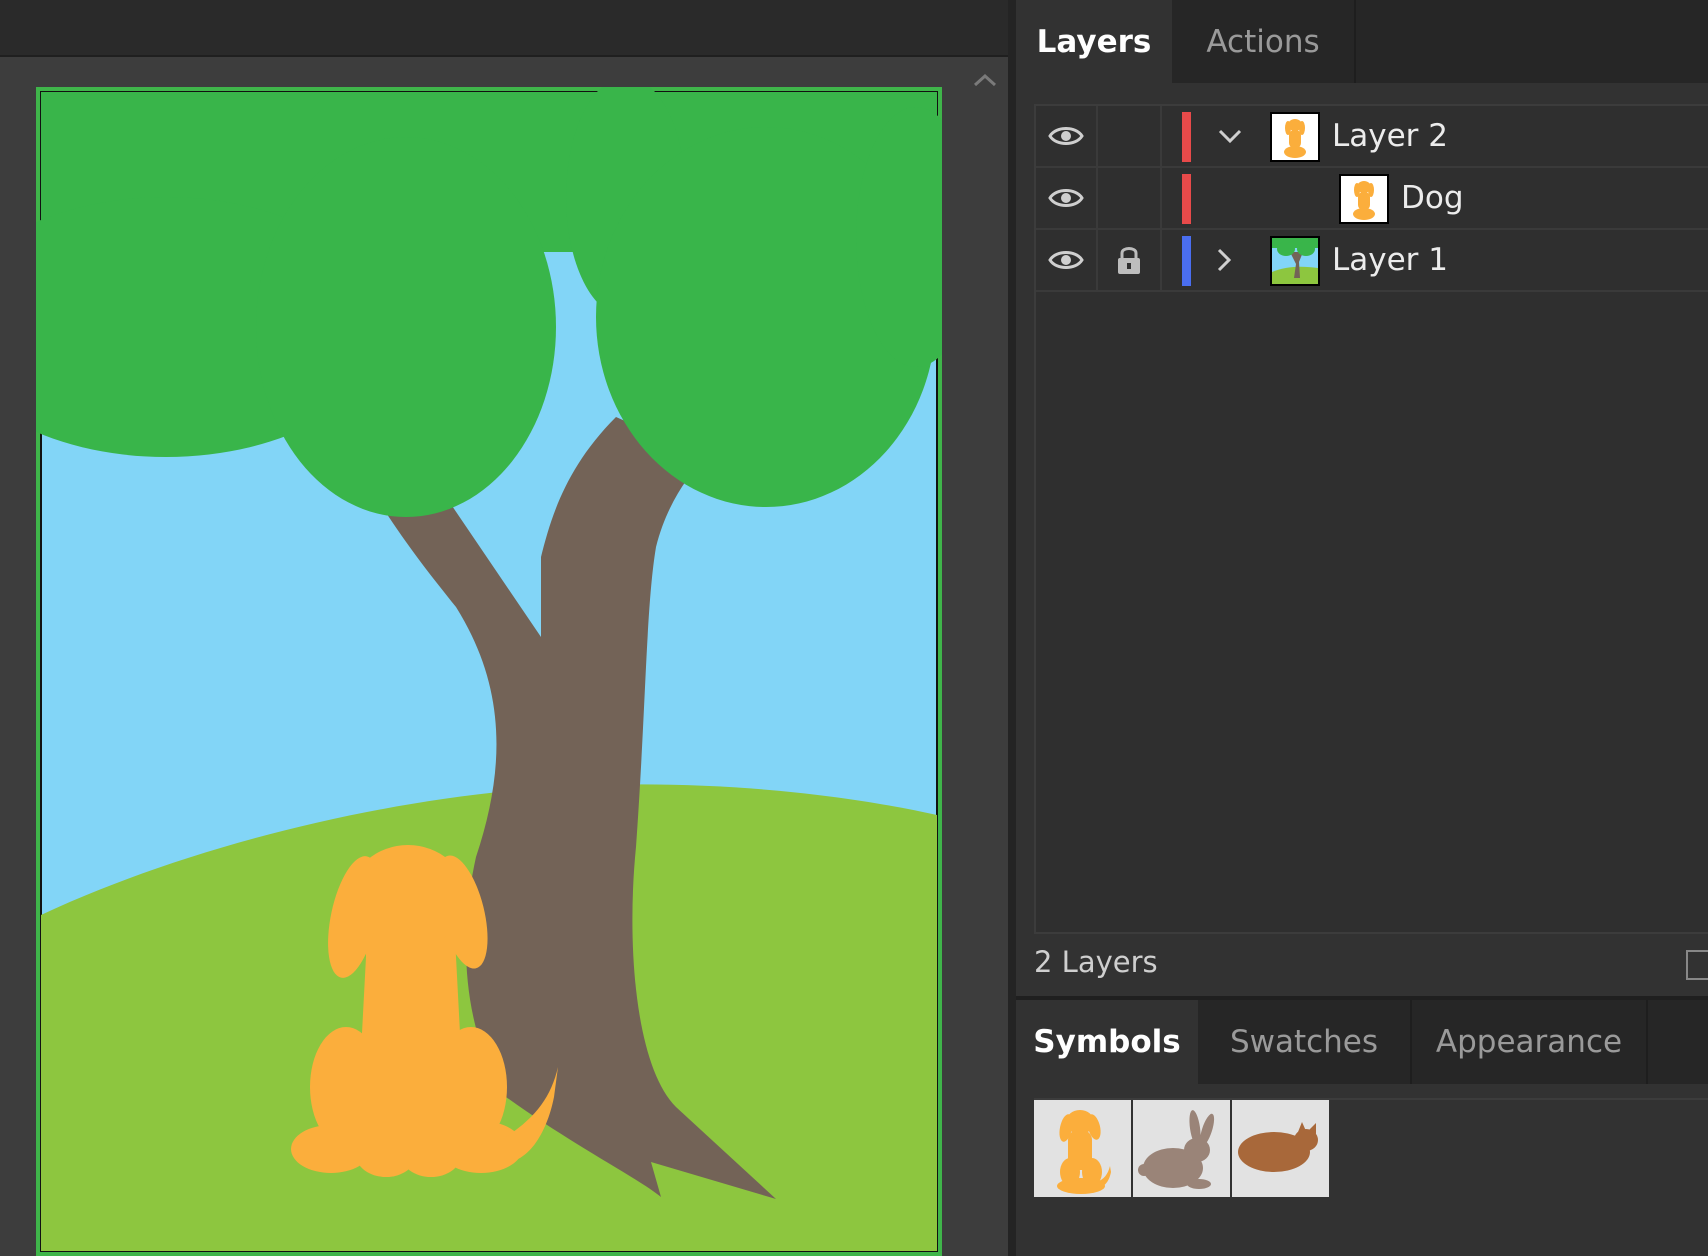 This screenshot has width=1708, height=1256. Describe the element at coordinates (1530, 1042) in the screenshot. I see `tab-appearance: Appearance` at that location.